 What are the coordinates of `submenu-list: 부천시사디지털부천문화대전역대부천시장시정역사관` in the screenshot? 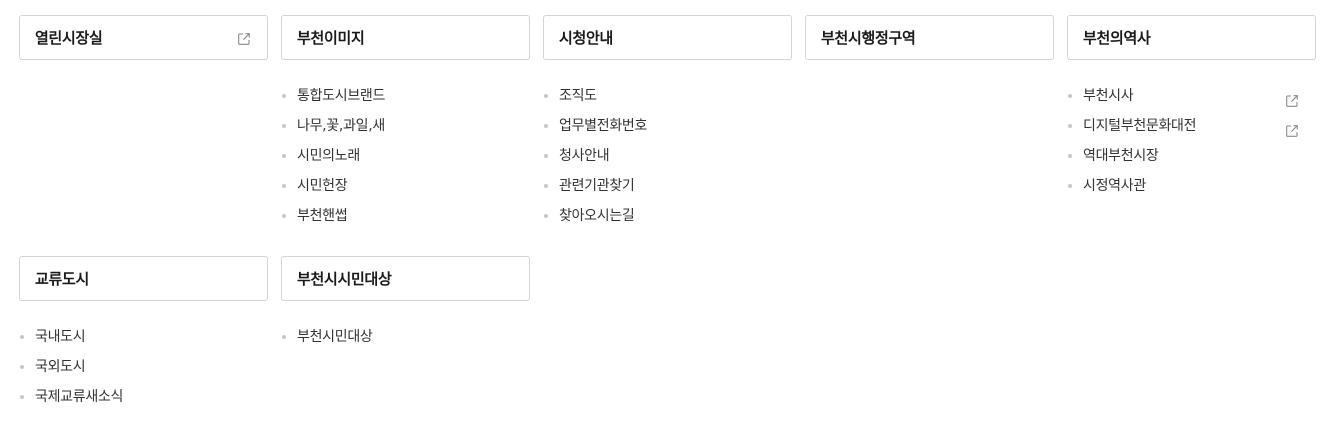 It's located at (1191, 130).